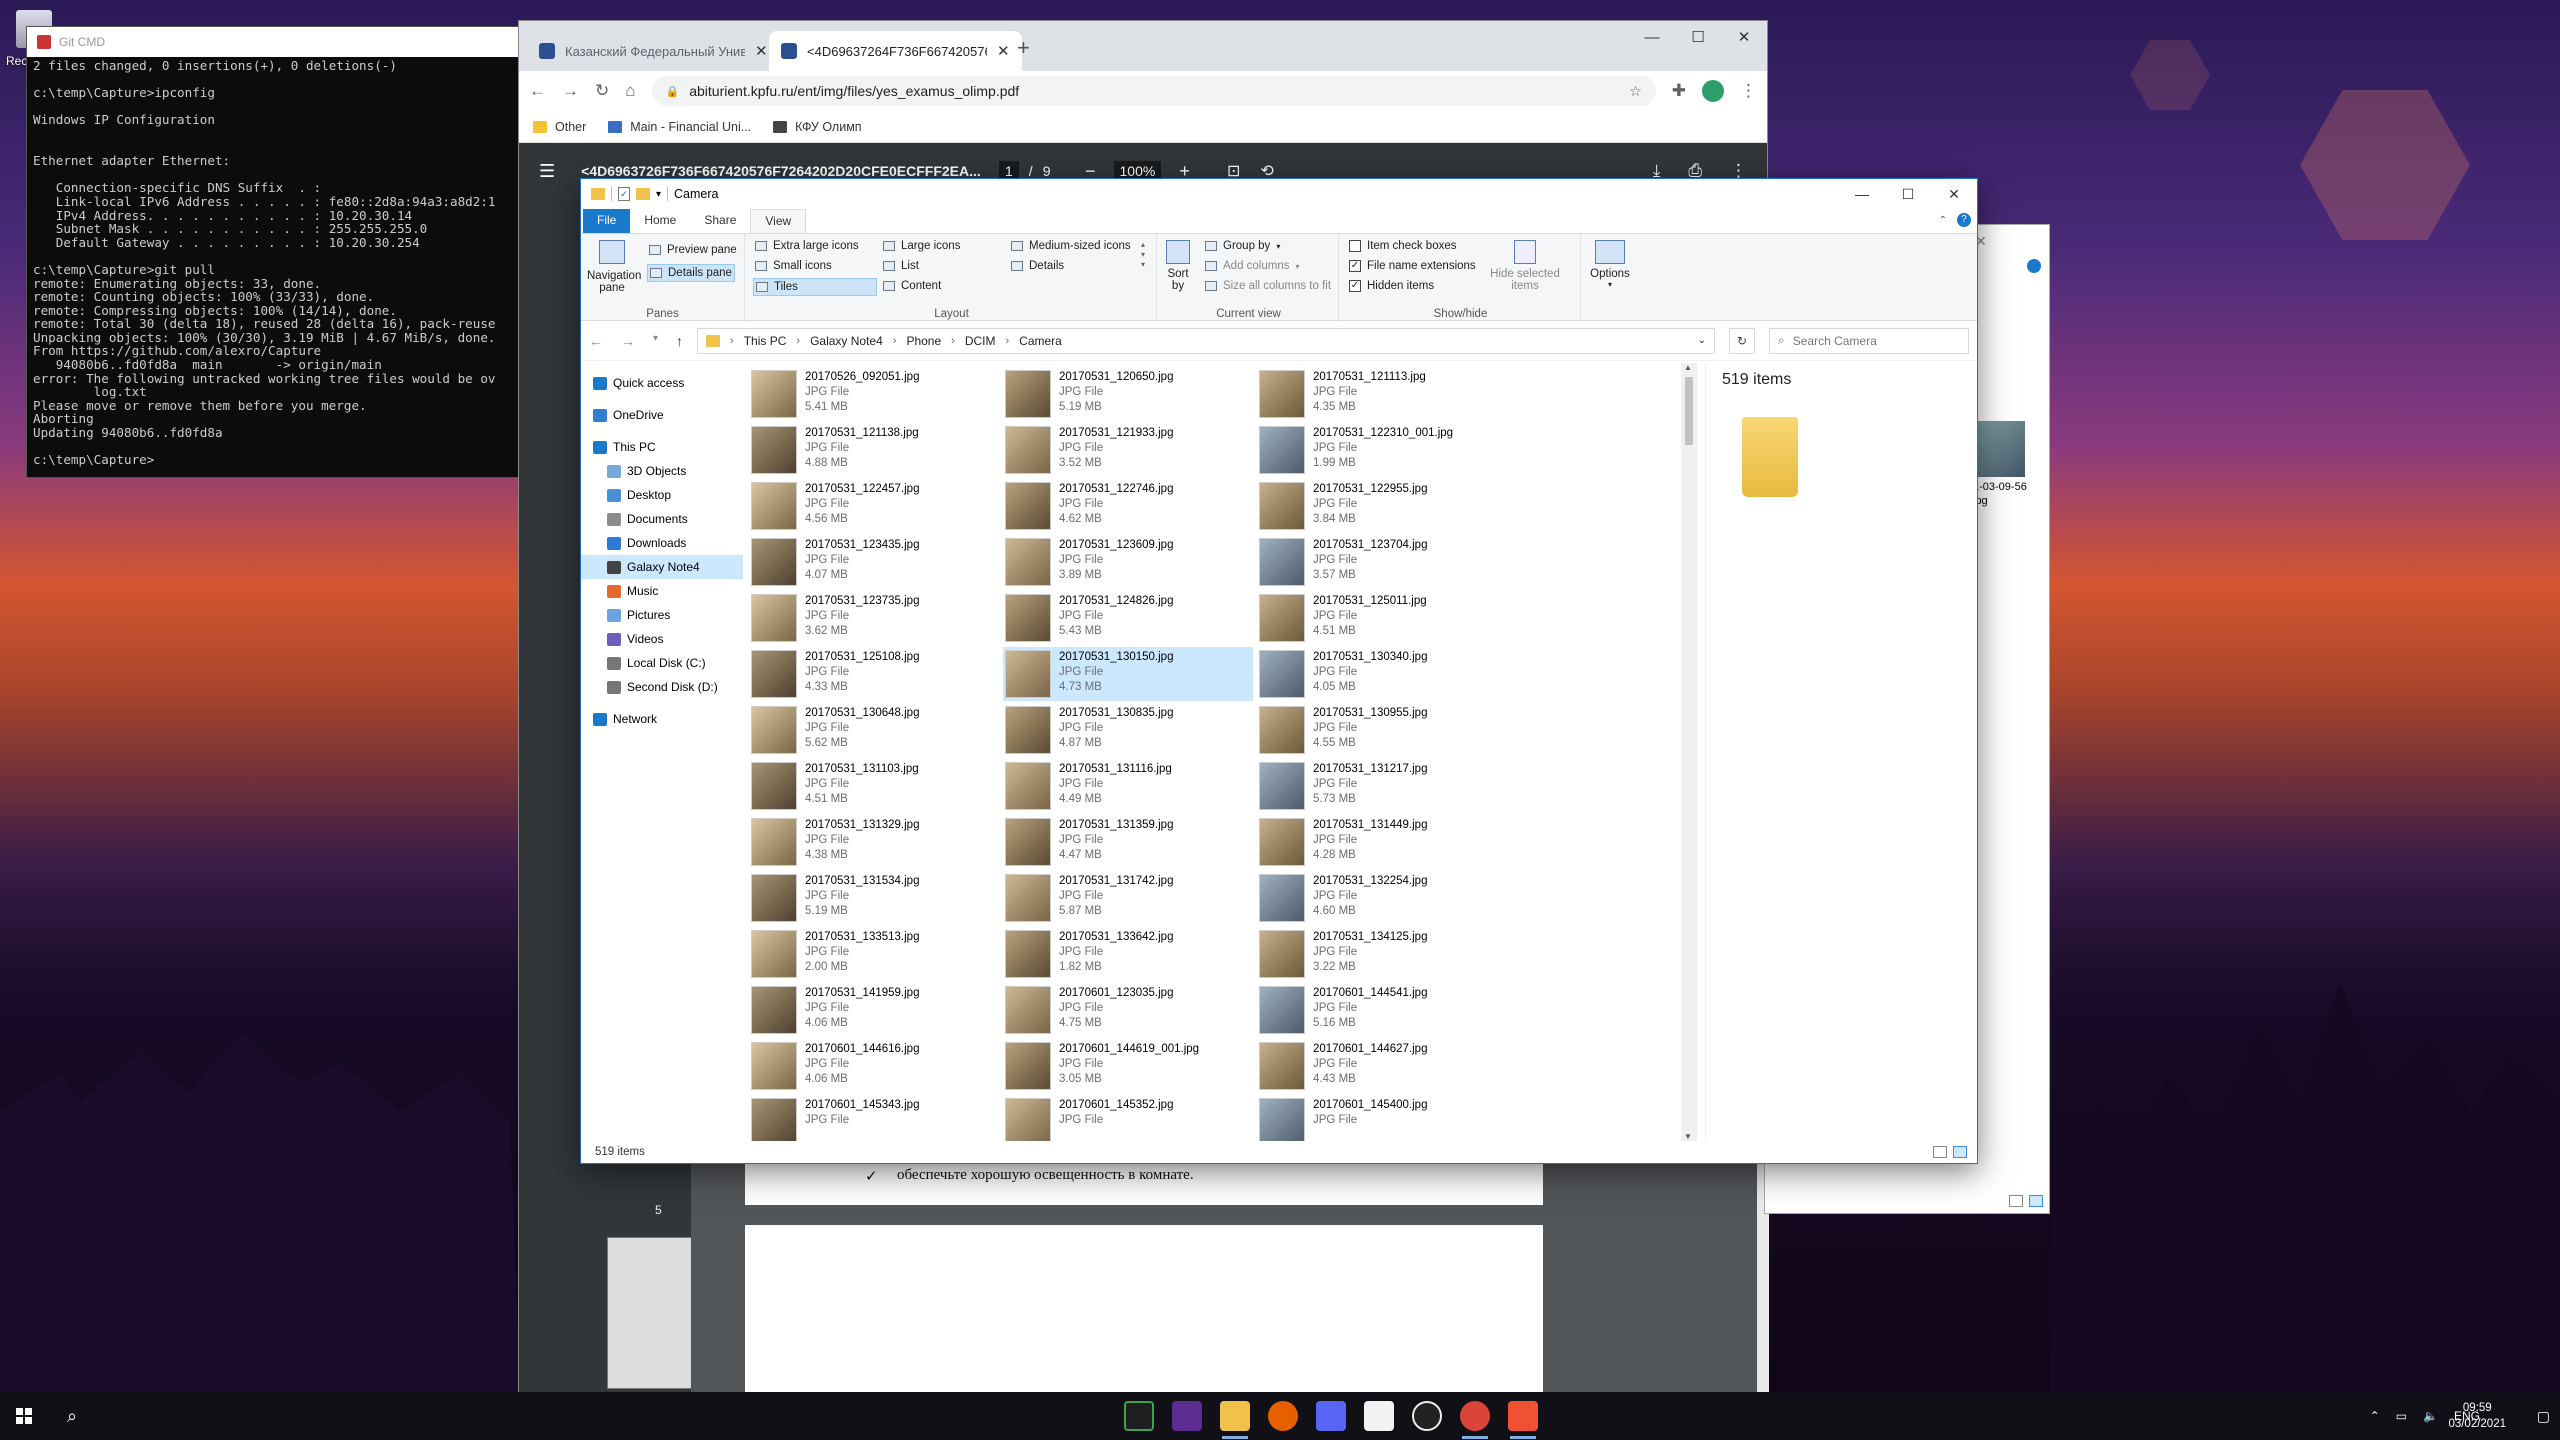 This screenshot has height=1440, width=2560. I want to click on file-tile: 20170531_131742.jpg JPG File 5.87 MB, so click(1128, 898).